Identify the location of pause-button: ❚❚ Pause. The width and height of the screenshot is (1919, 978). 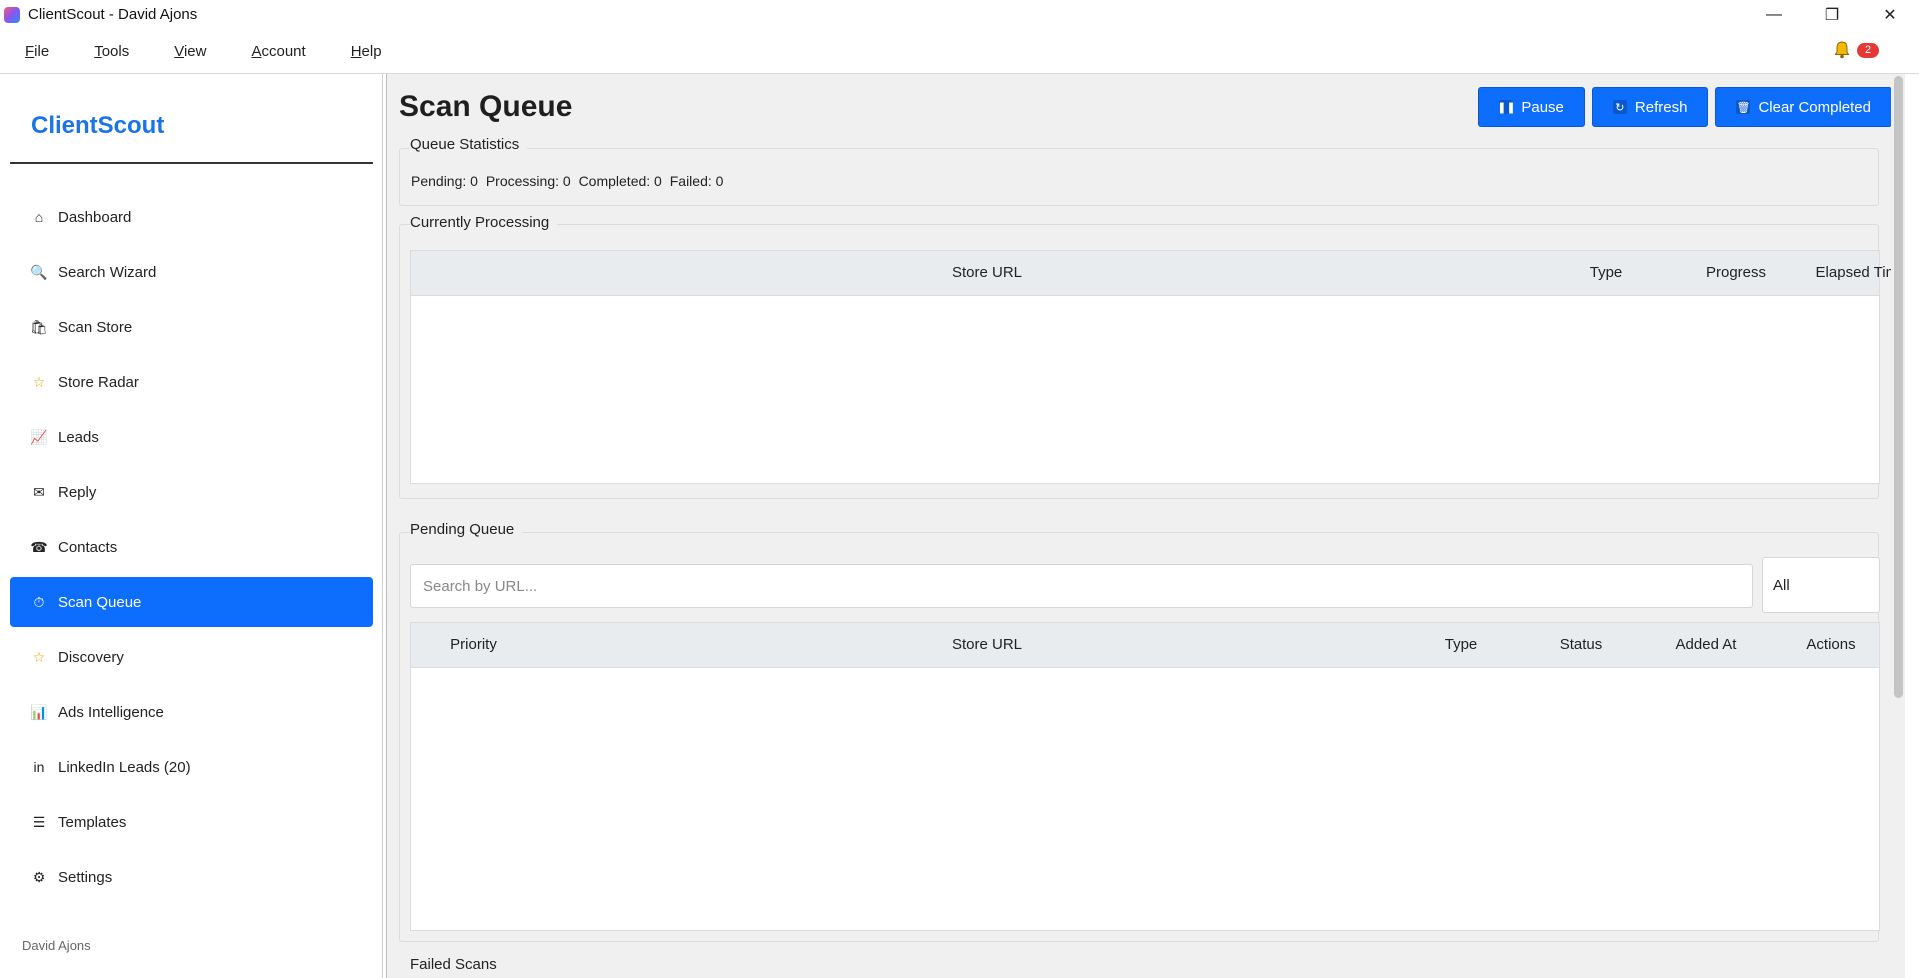
(1531, 107).